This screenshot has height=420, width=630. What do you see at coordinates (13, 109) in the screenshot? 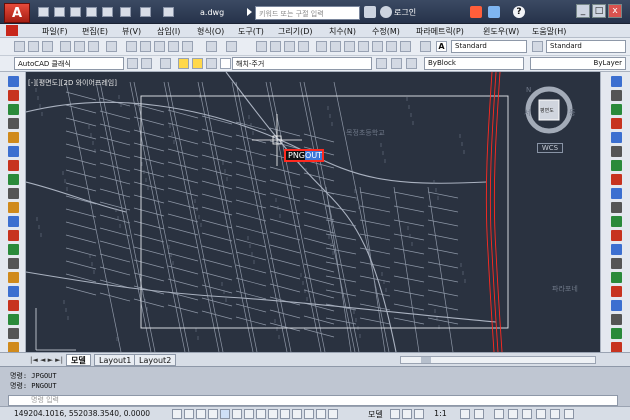
I see `draw-tool-2-icon` at bounding box center [13, 109].